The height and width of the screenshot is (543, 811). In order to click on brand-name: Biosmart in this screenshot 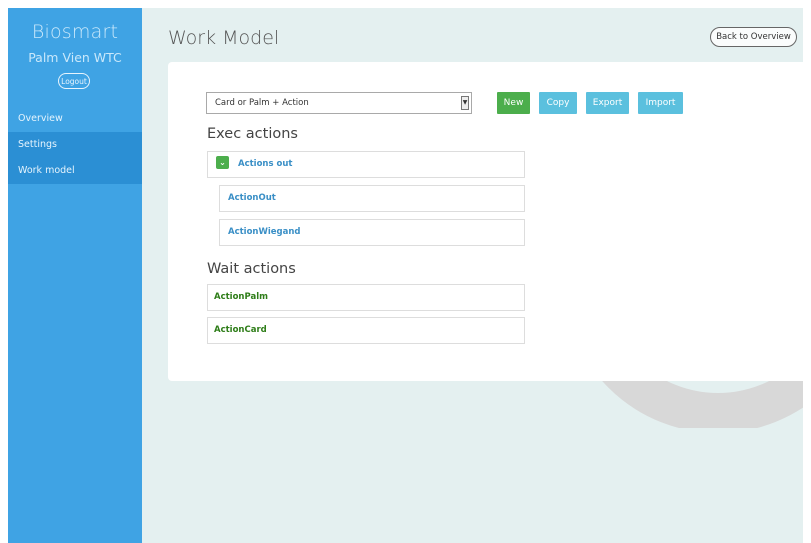, I will do `click(75, 32)`.